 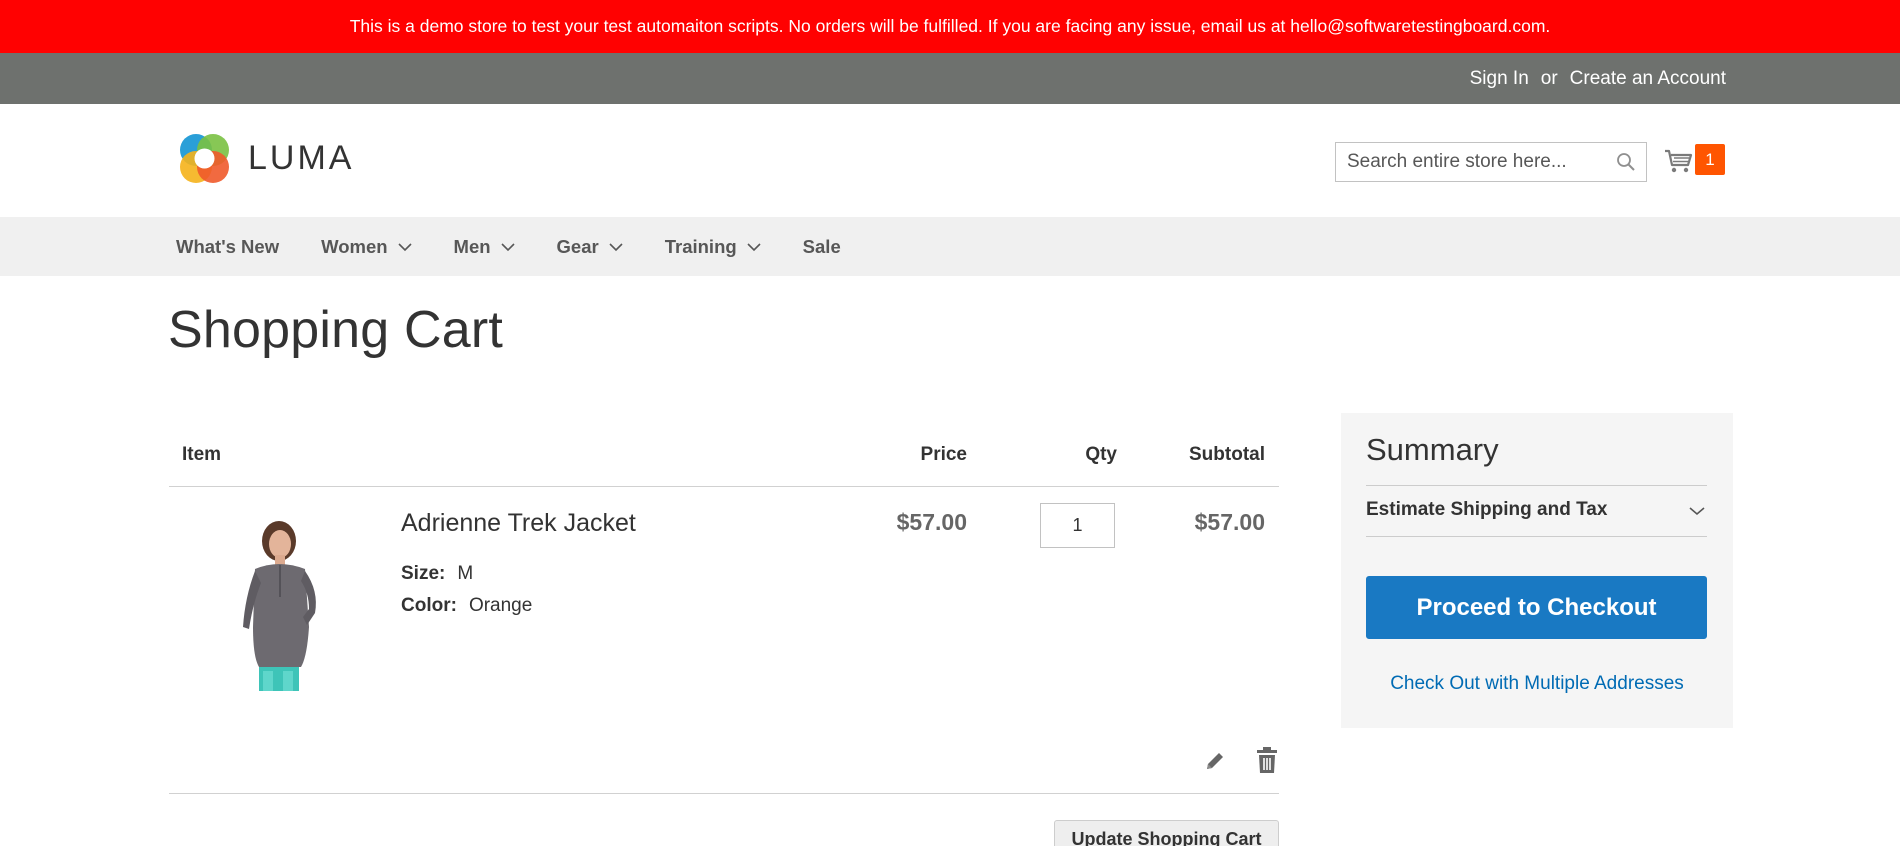 I want to click on nav-item-training: Training, so click(x=713, y=247).